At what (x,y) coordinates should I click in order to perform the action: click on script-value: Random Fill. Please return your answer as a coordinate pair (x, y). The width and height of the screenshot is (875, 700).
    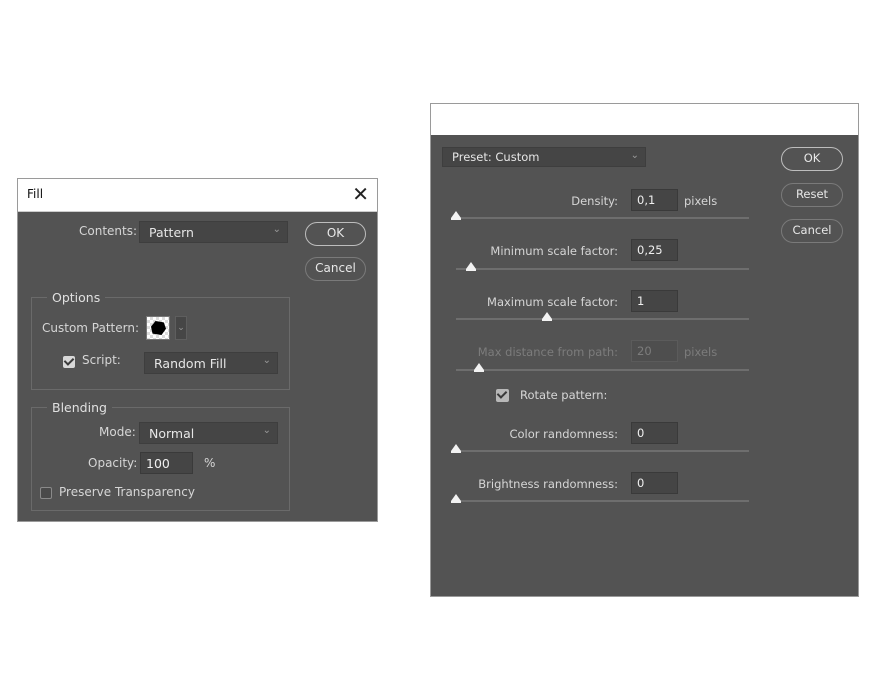
    Looking at the image, I should click on (190, 363).